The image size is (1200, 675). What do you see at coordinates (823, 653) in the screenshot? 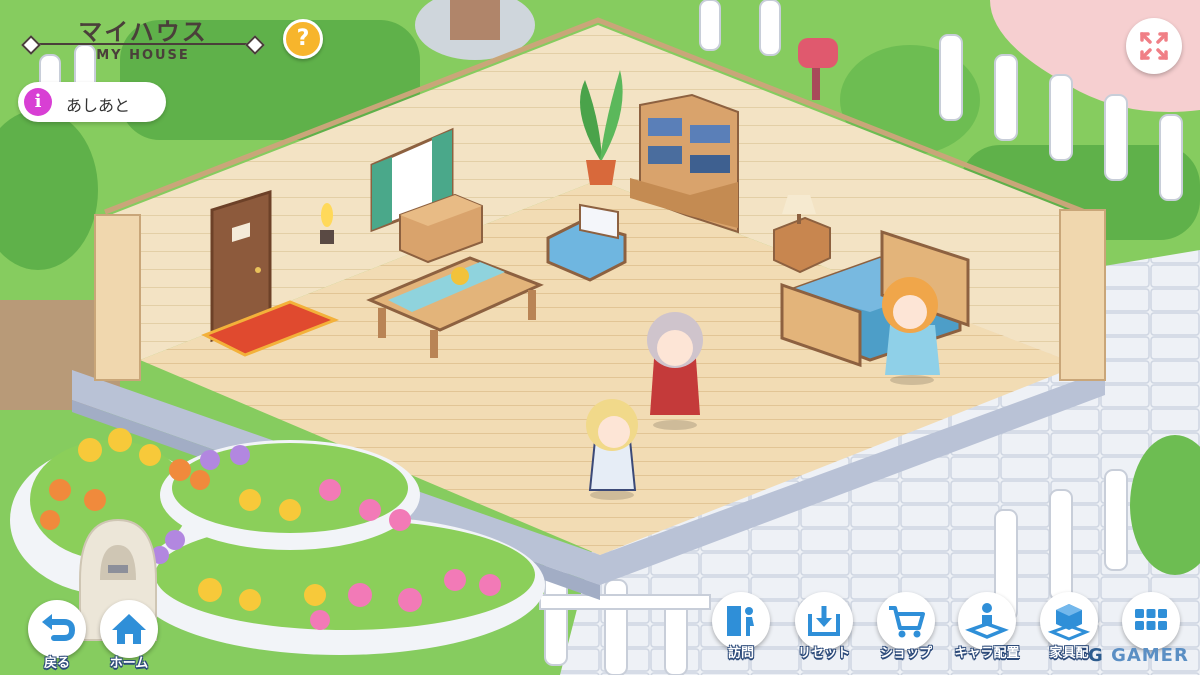
I see `reset-label: リセット` at bounding box center [823, 653].